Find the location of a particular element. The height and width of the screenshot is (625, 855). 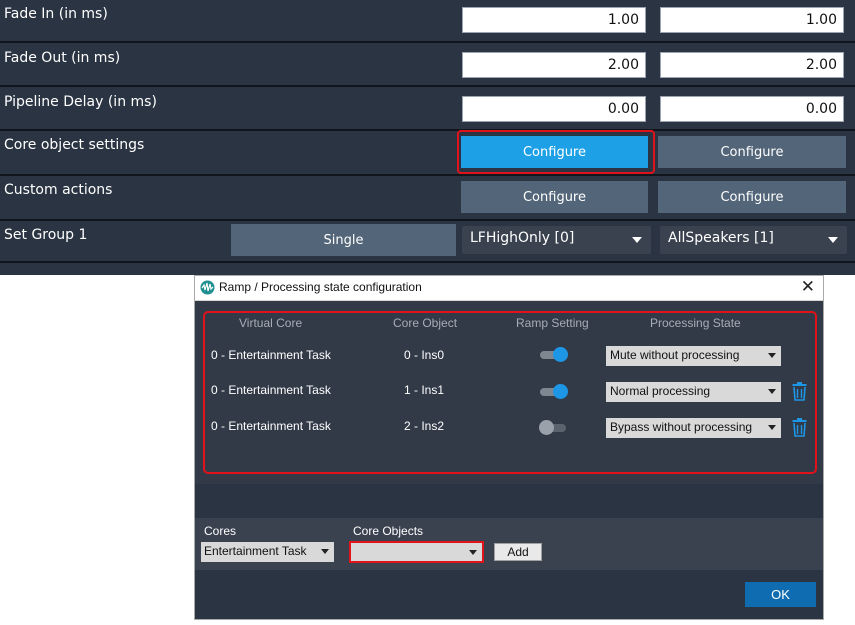

cores-label: Cores is located at coordinates (220, 531).